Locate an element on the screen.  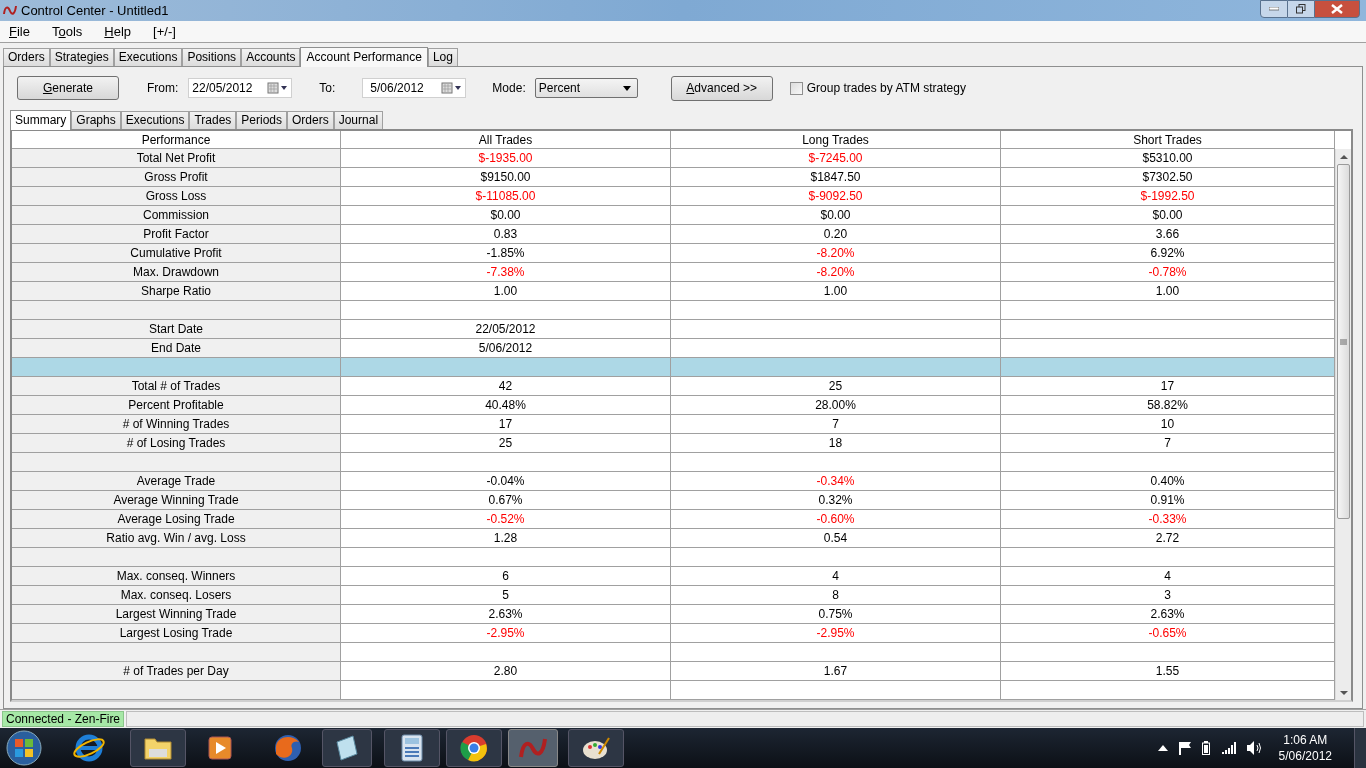
table-cell-text: $7302.50 is located at coordinates (1167, 178).